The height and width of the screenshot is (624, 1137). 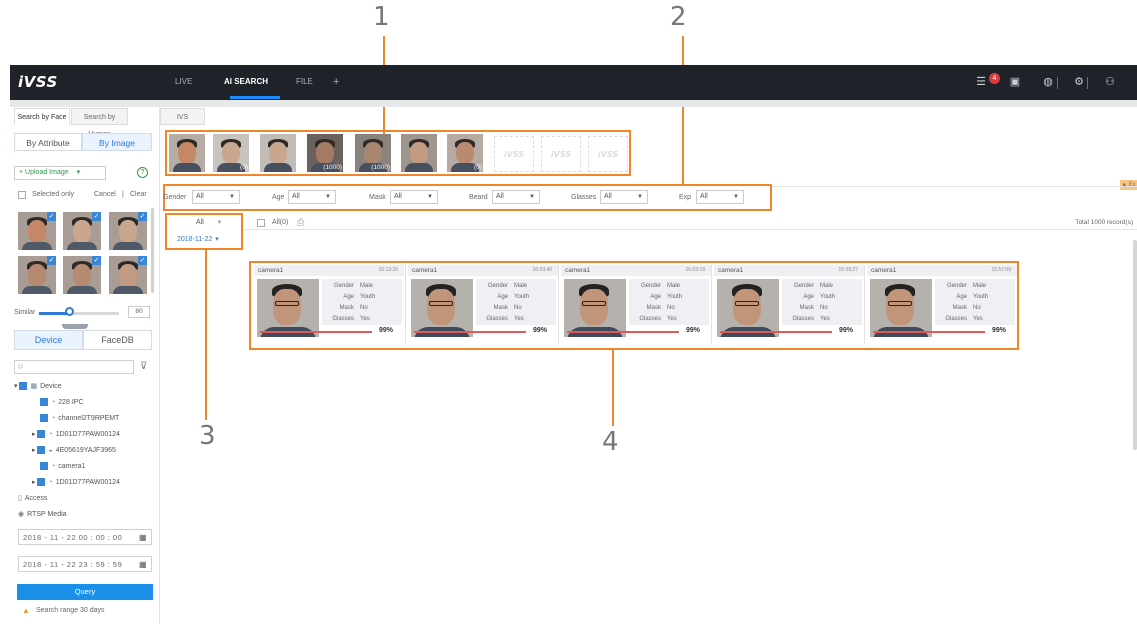 What do you see at coordinates (183, 82) in the screenshot?
I see `nav-live: LIVE` at bounding box center [183, 82].